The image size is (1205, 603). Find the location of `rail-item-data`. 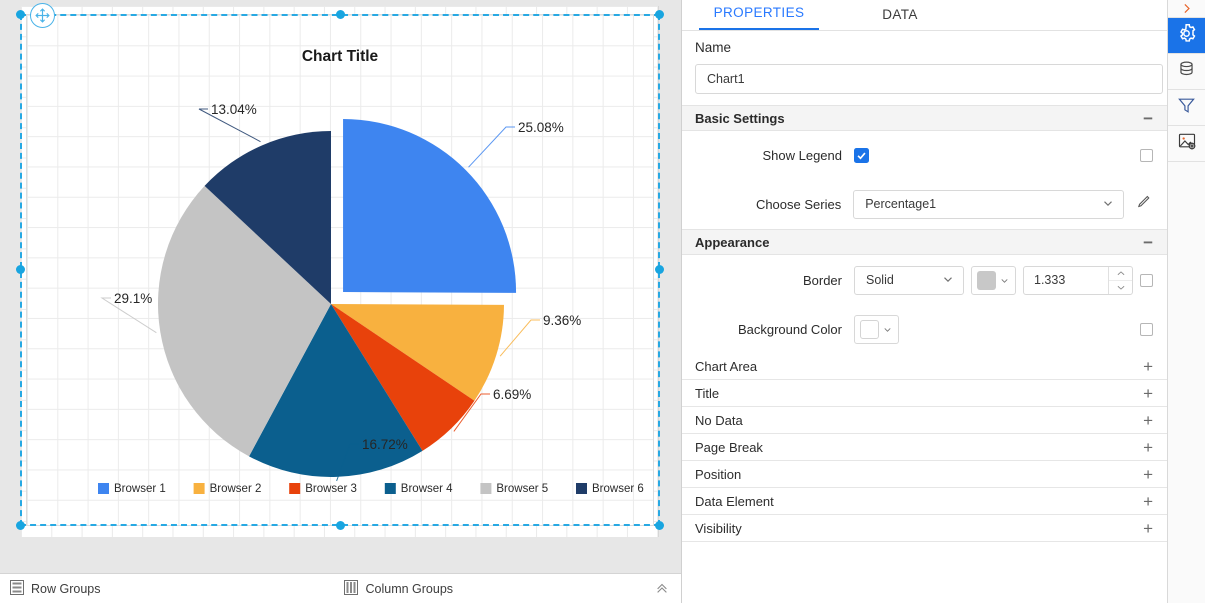

rail-item-data is located at coordinates (1186, 72).